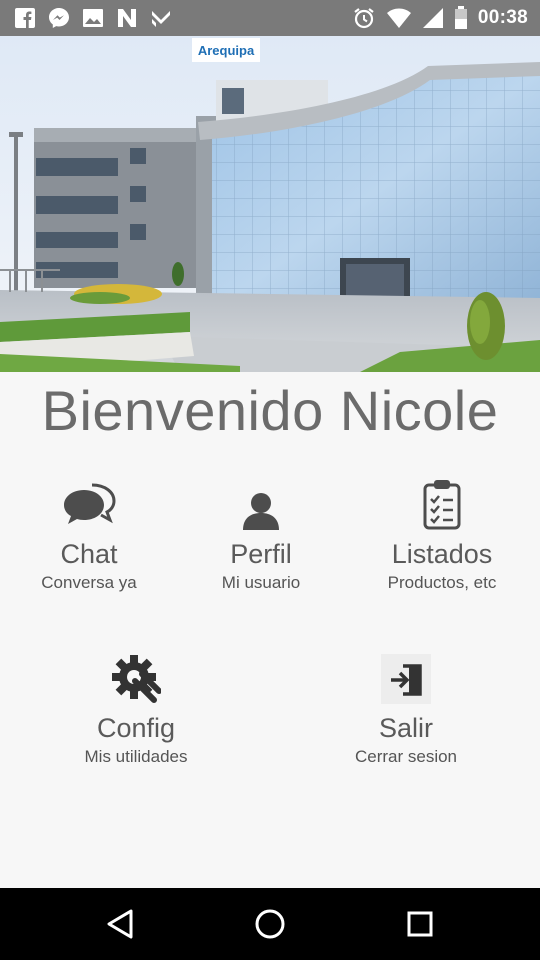 The height and width of the screenshot is (960, 540). Describe the element at coordinates (89, 582) in the screenshot. I see `chat-subtitle: Conversa ya` at that location.